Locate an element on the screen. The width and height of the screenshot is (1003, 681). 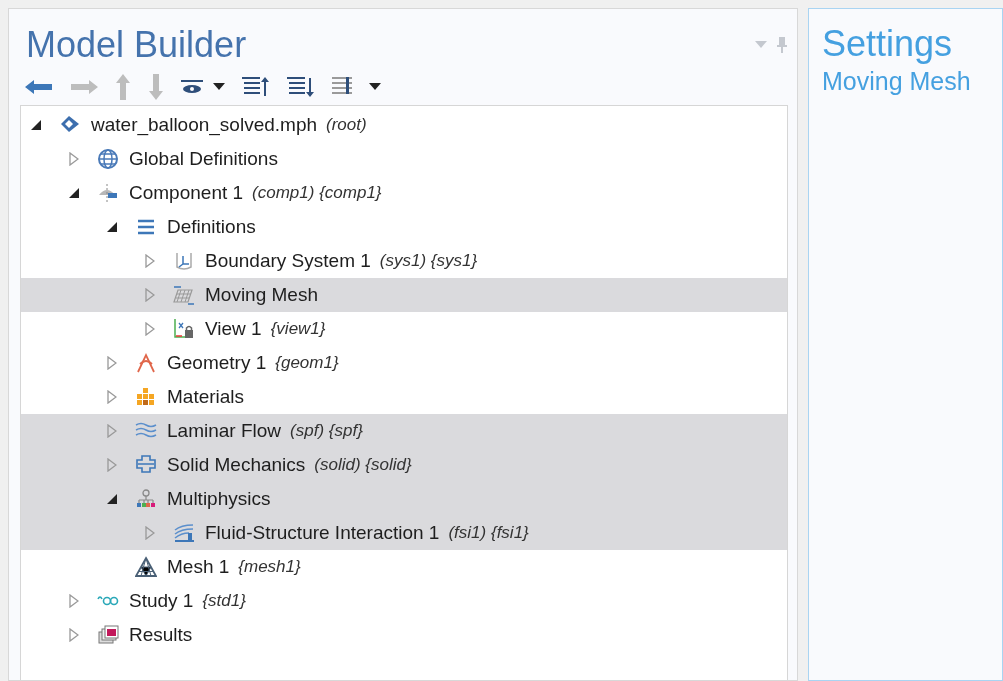
node-label: Moving Mesh is located at coordinates (261, 294).